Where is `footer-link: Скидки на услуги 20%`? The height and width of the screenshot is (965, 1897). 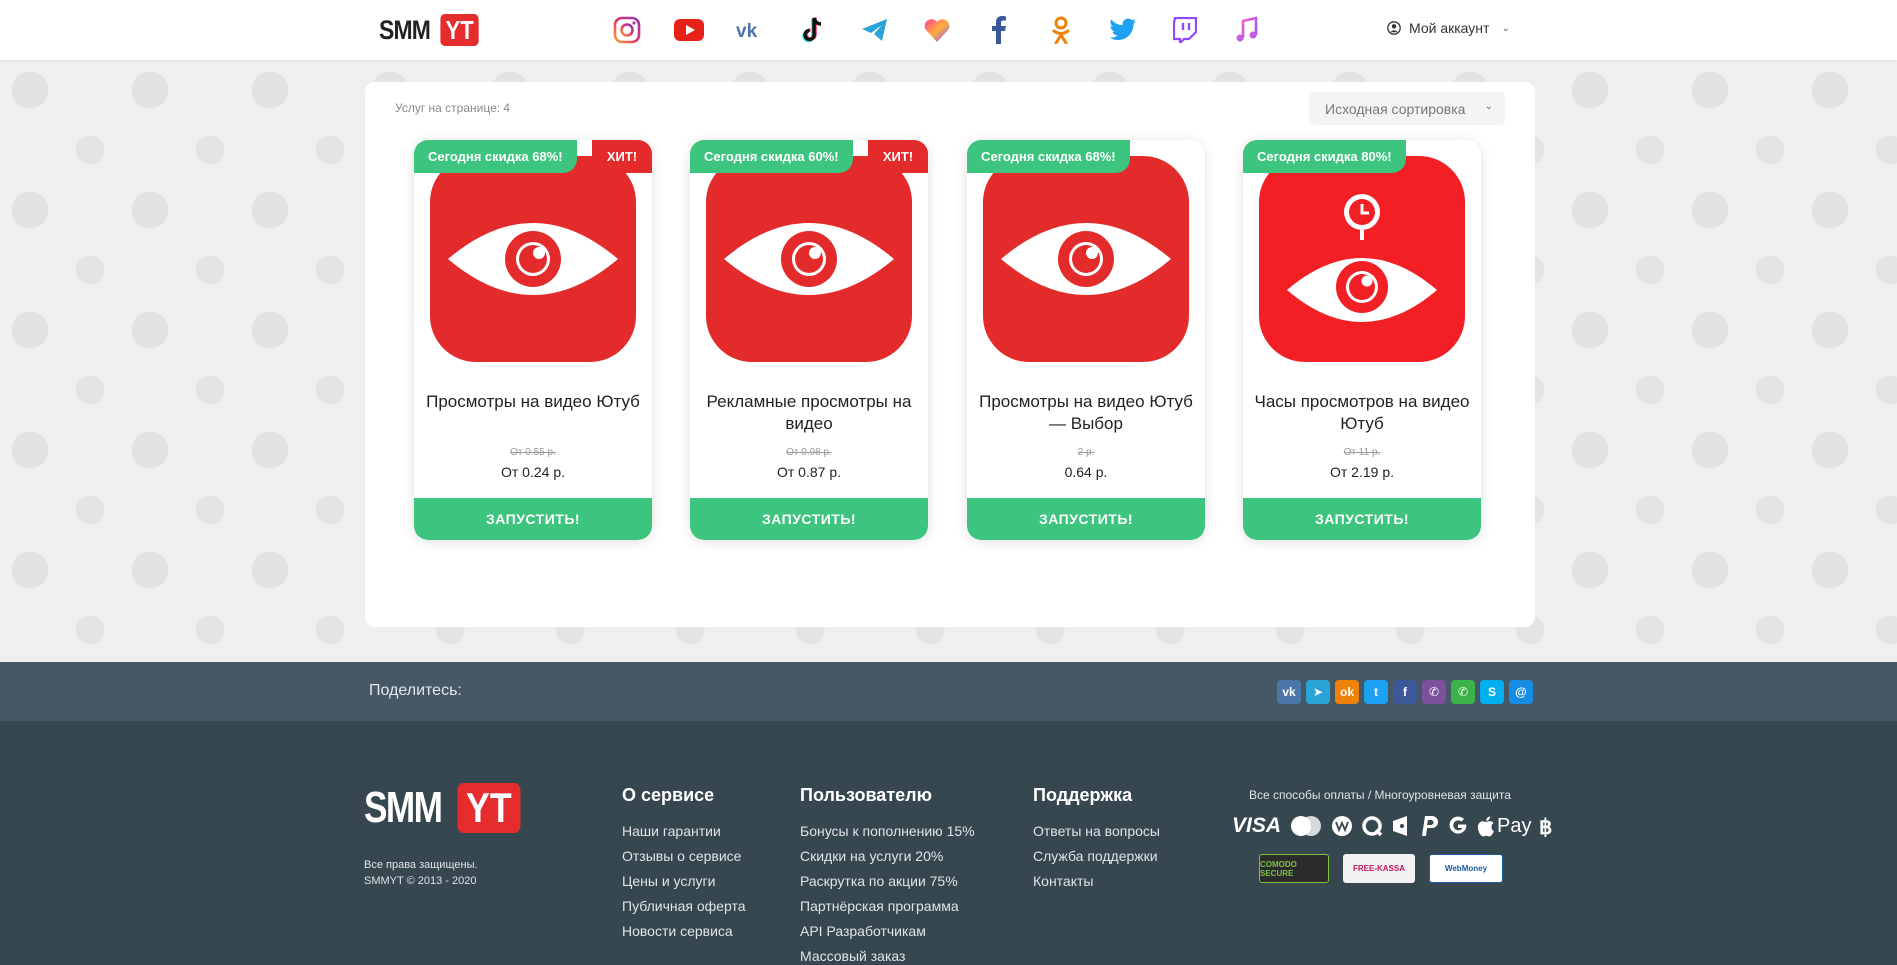 footer-link: Скидки на услуги 20% is located at coordinates (887, 856).